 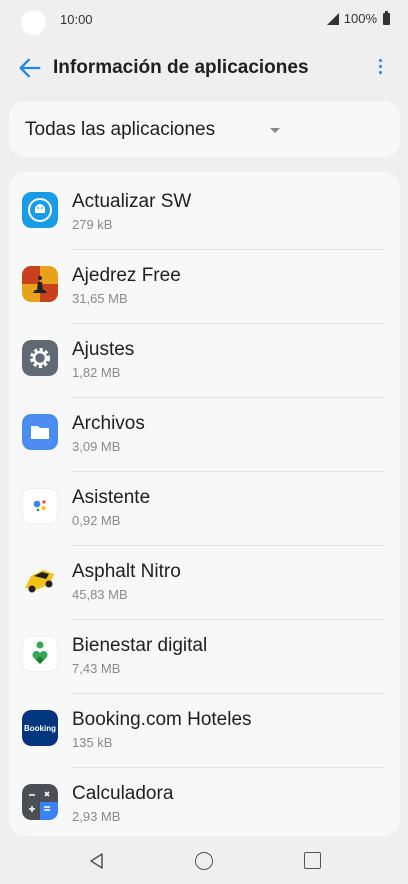 What do you see at coordinates (380, 68) in the screenshot?
I see `more-options-icon` at bounding box center [380, 68].